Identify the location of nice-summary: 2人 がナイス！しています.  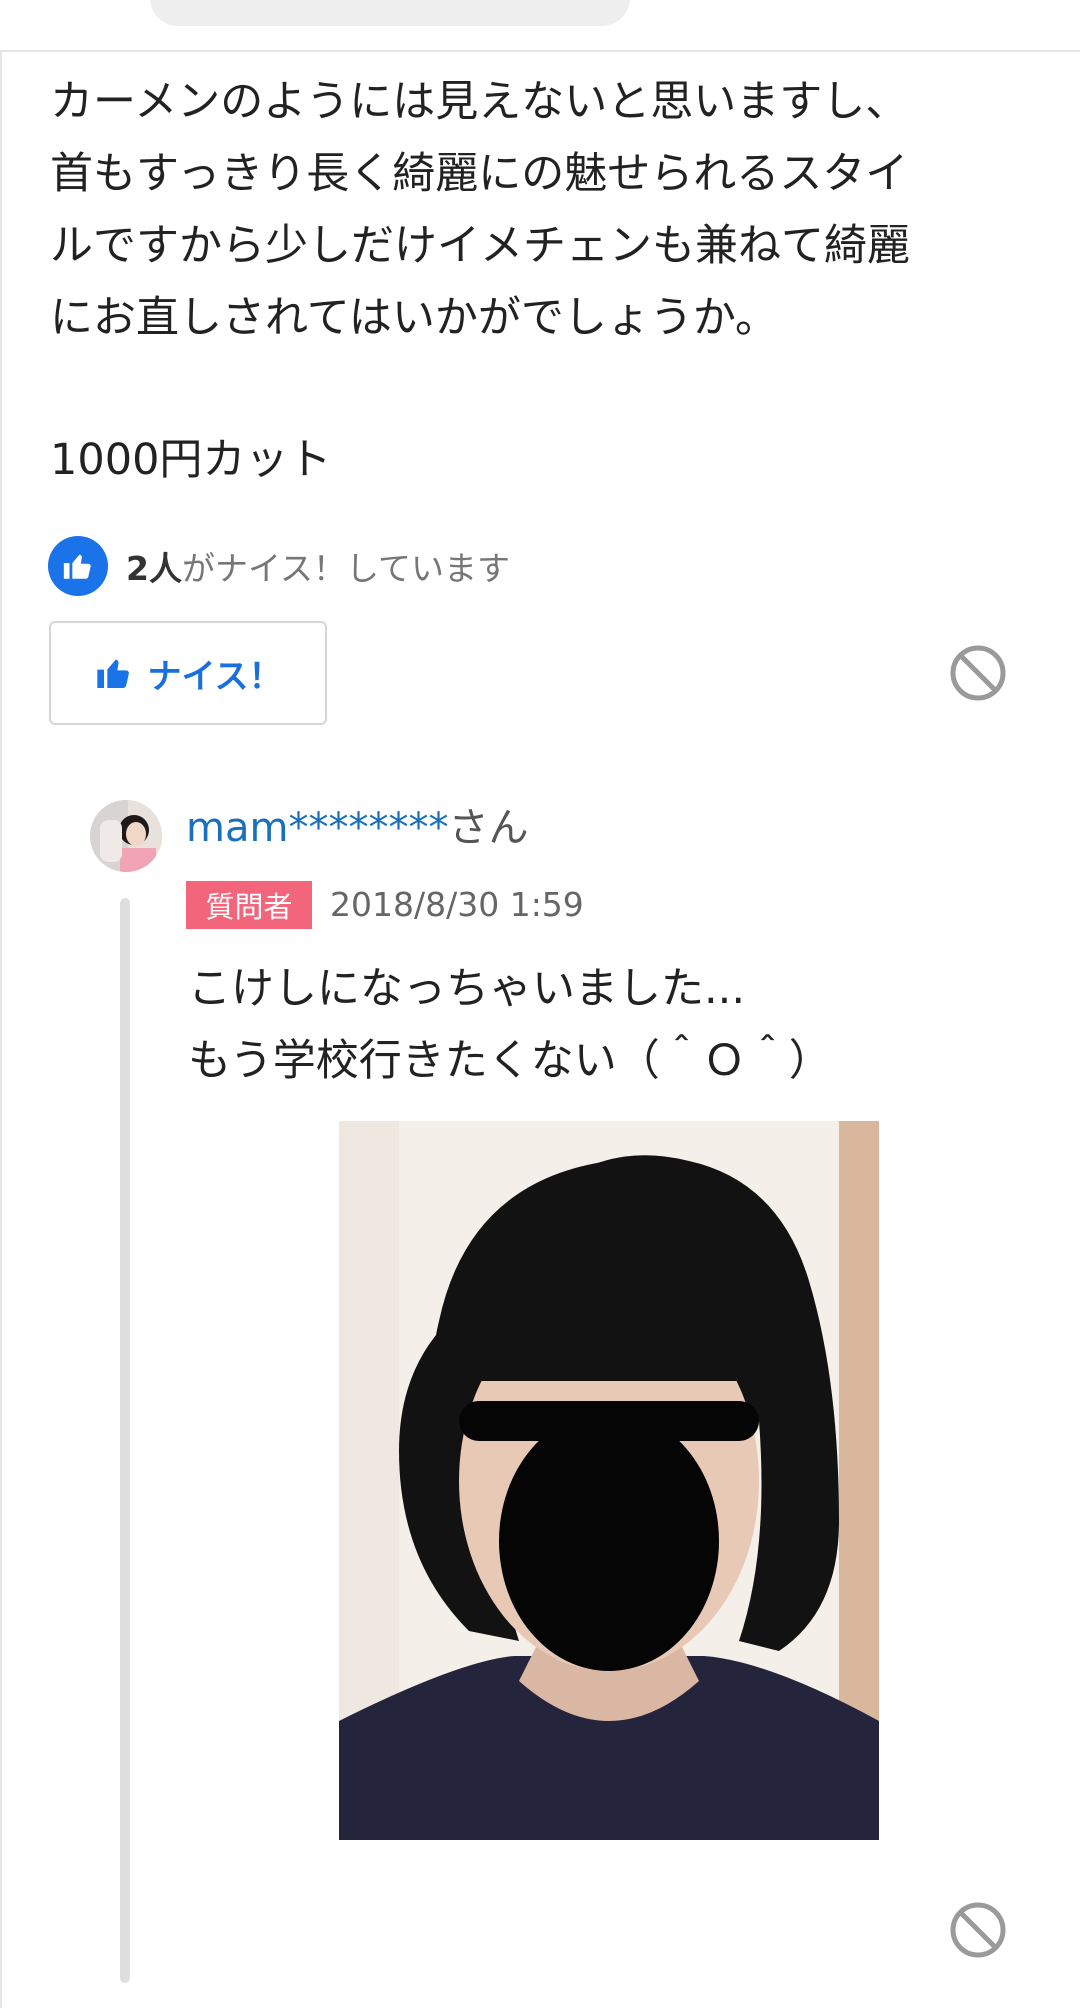
(279, 566).